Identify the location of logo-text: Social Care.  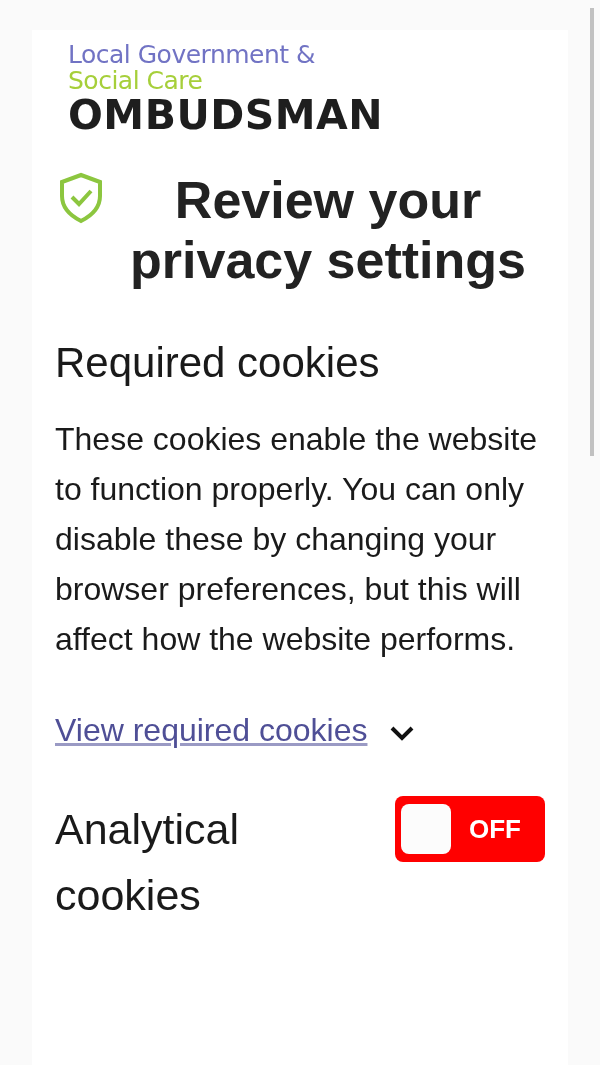
(136, 80).